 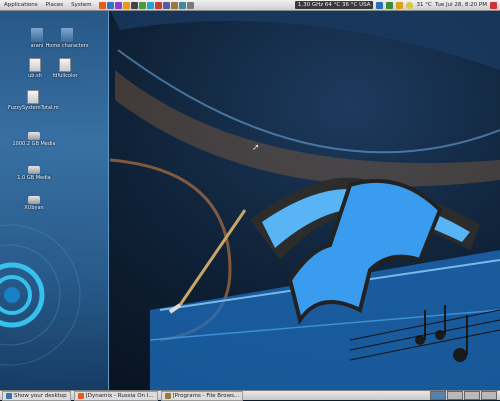 I want to click on desktop-icon: fdfullcolor, so click(x=65, y=68).